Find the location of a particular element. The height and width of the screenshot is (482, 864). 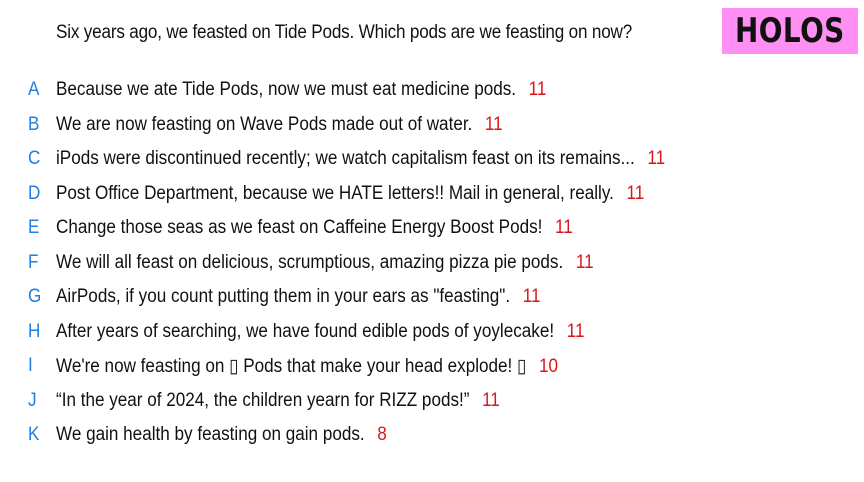

answer-letter: G is located at coordinates (35, 297).